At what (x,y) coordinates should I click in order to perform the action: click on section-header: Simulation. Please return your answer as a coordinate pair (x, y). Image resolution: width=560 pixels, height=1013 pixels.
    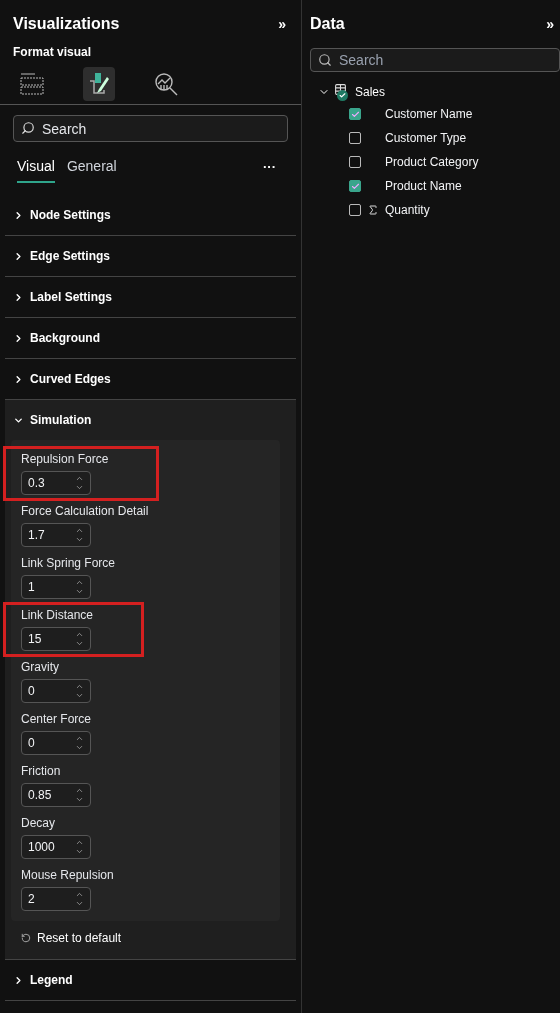
    Looking at the image, I should click on (150, 420).